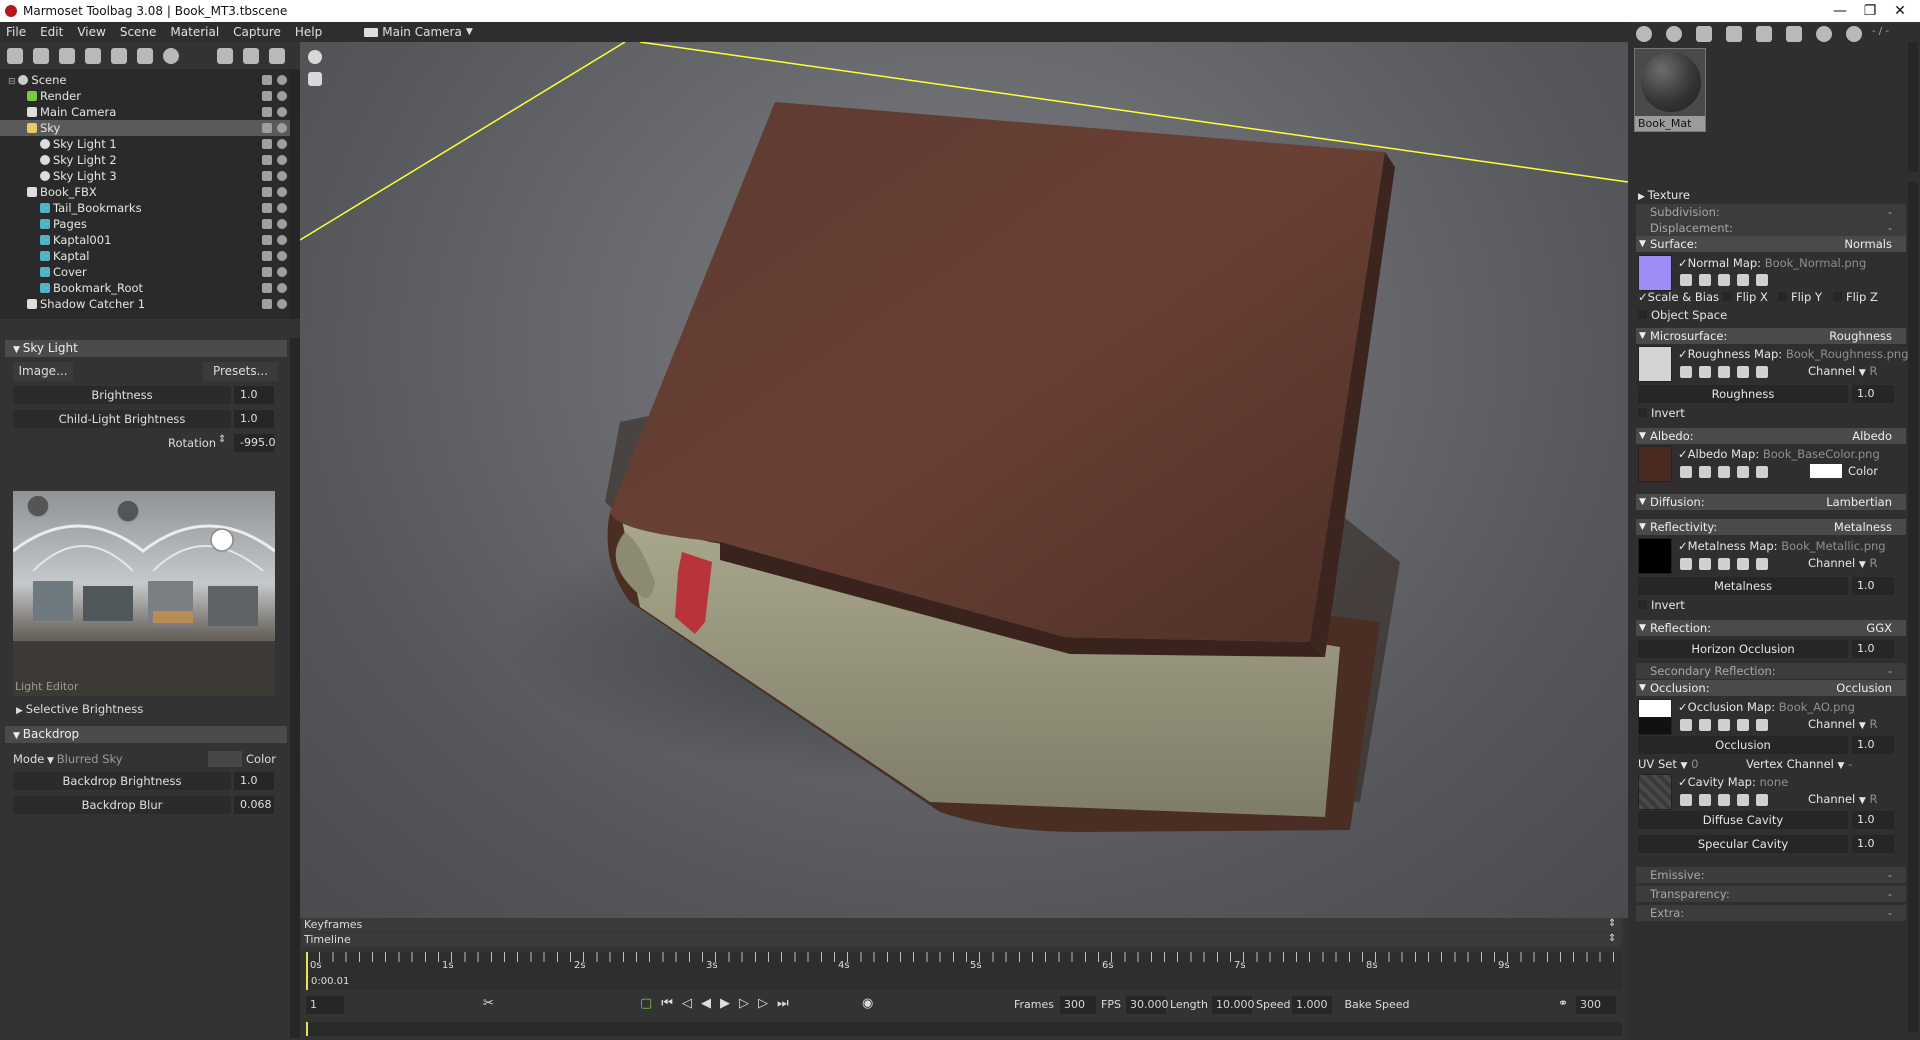  What do you see at coordinates (1682, 315) in the screenshot?
I see `object-space-checkbox: Object Space` at bounding box center [1682, 315].